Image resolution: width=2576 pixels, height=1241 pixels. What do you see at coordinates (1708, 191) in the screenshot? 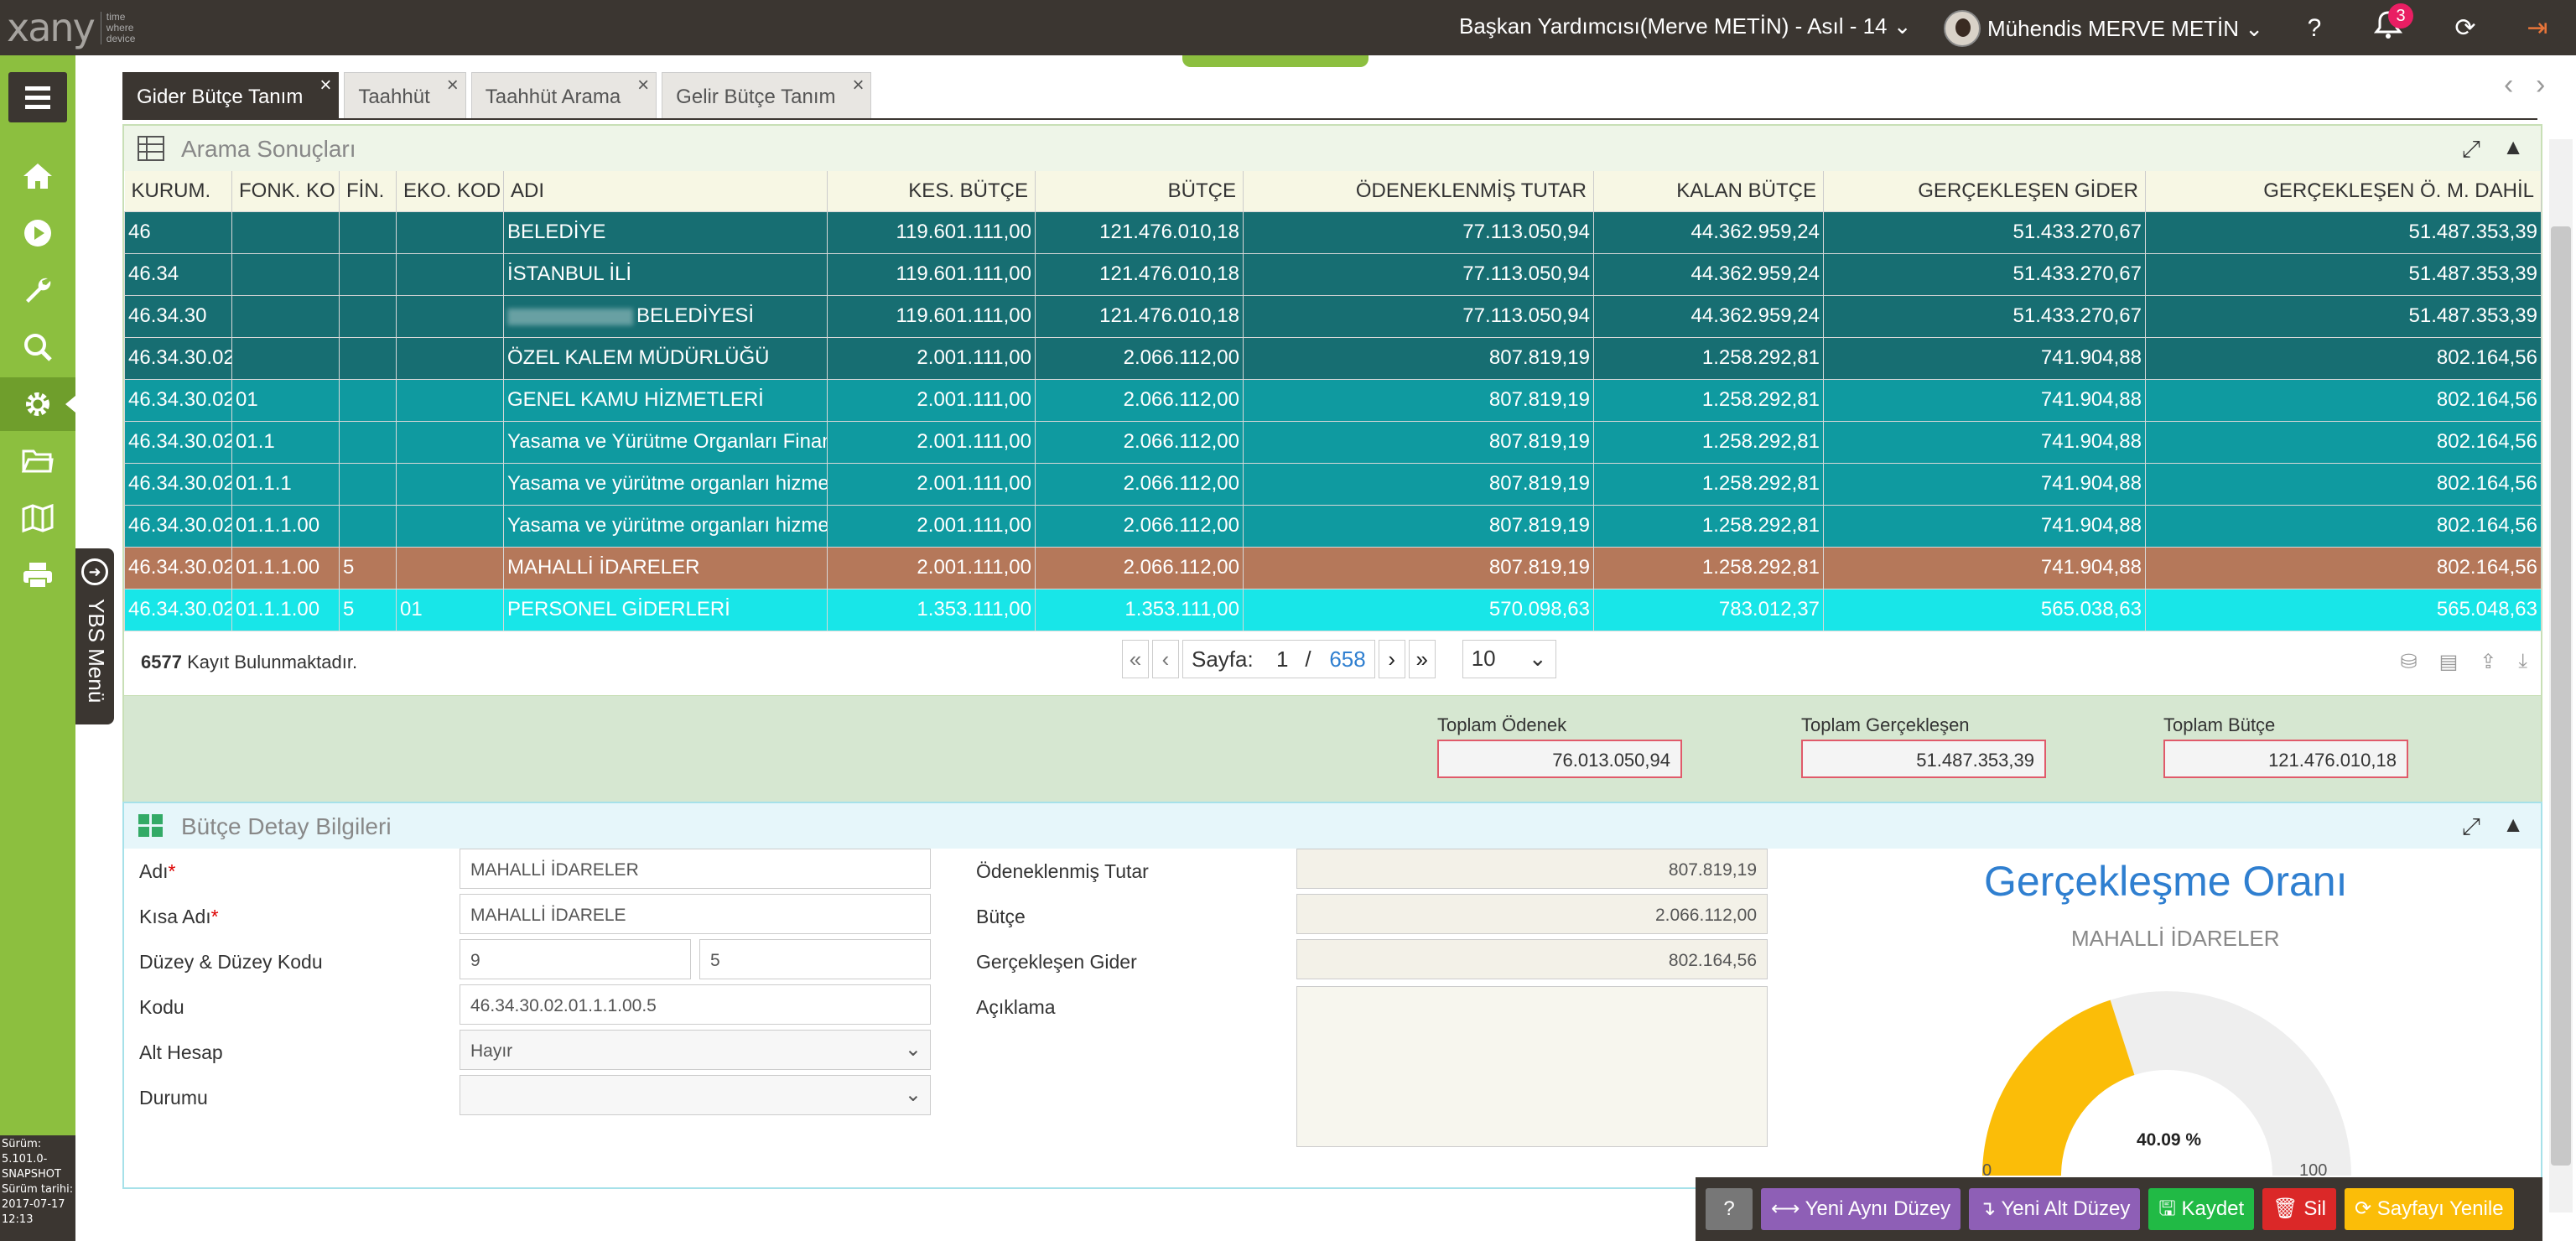
I see `column-header: KALAN BÜTÇE` at bounding box center [1708, 191].